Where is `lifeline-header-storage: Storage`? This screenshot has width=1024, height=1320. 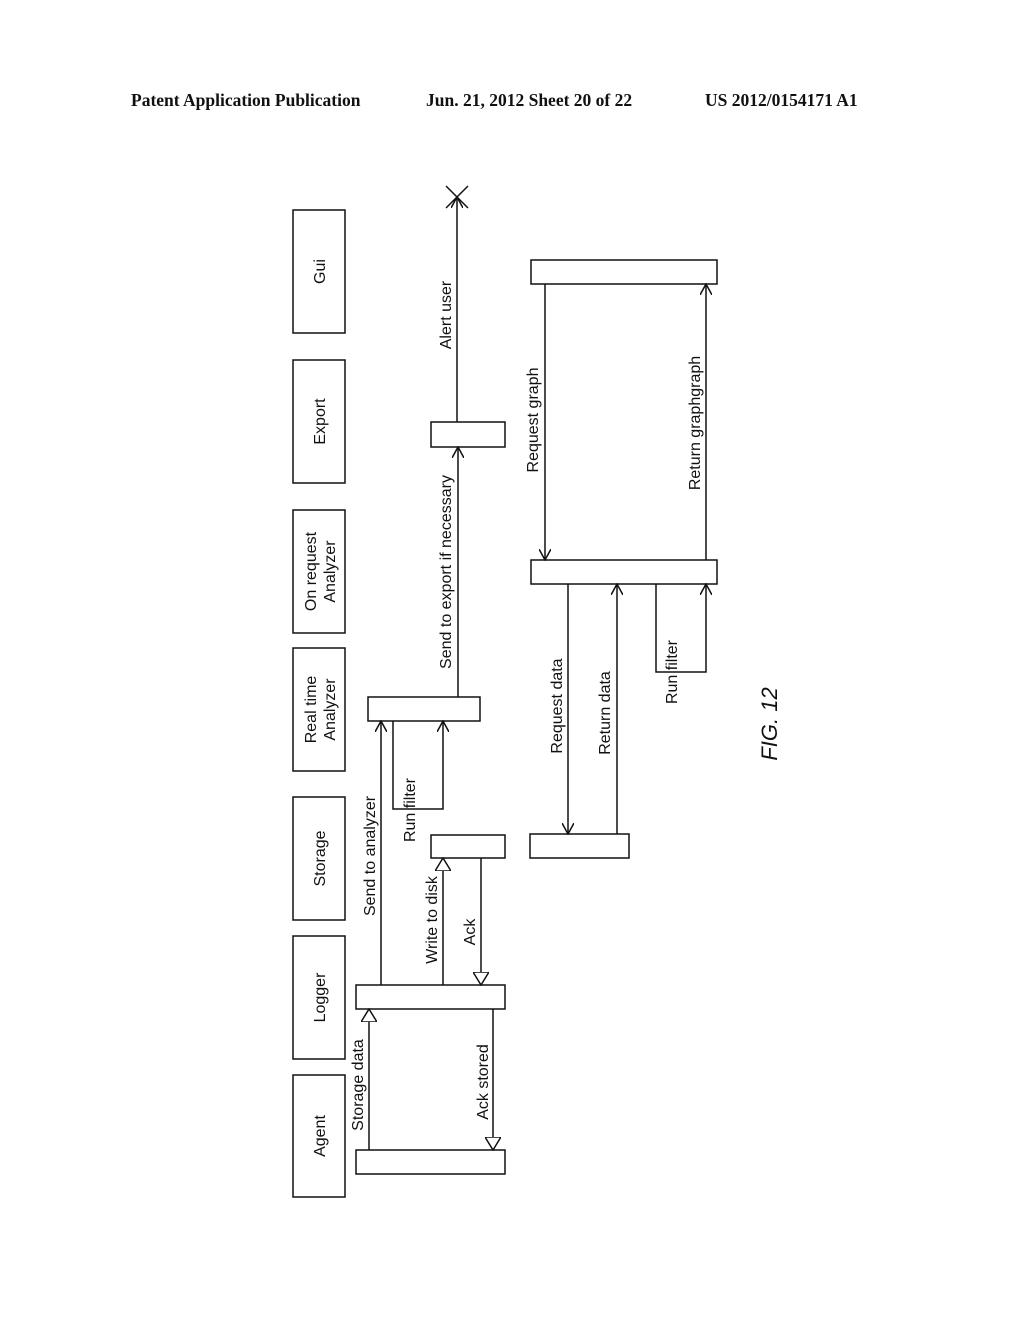 lifeline-header-storage: Storage is located at coordinates (319, 858).